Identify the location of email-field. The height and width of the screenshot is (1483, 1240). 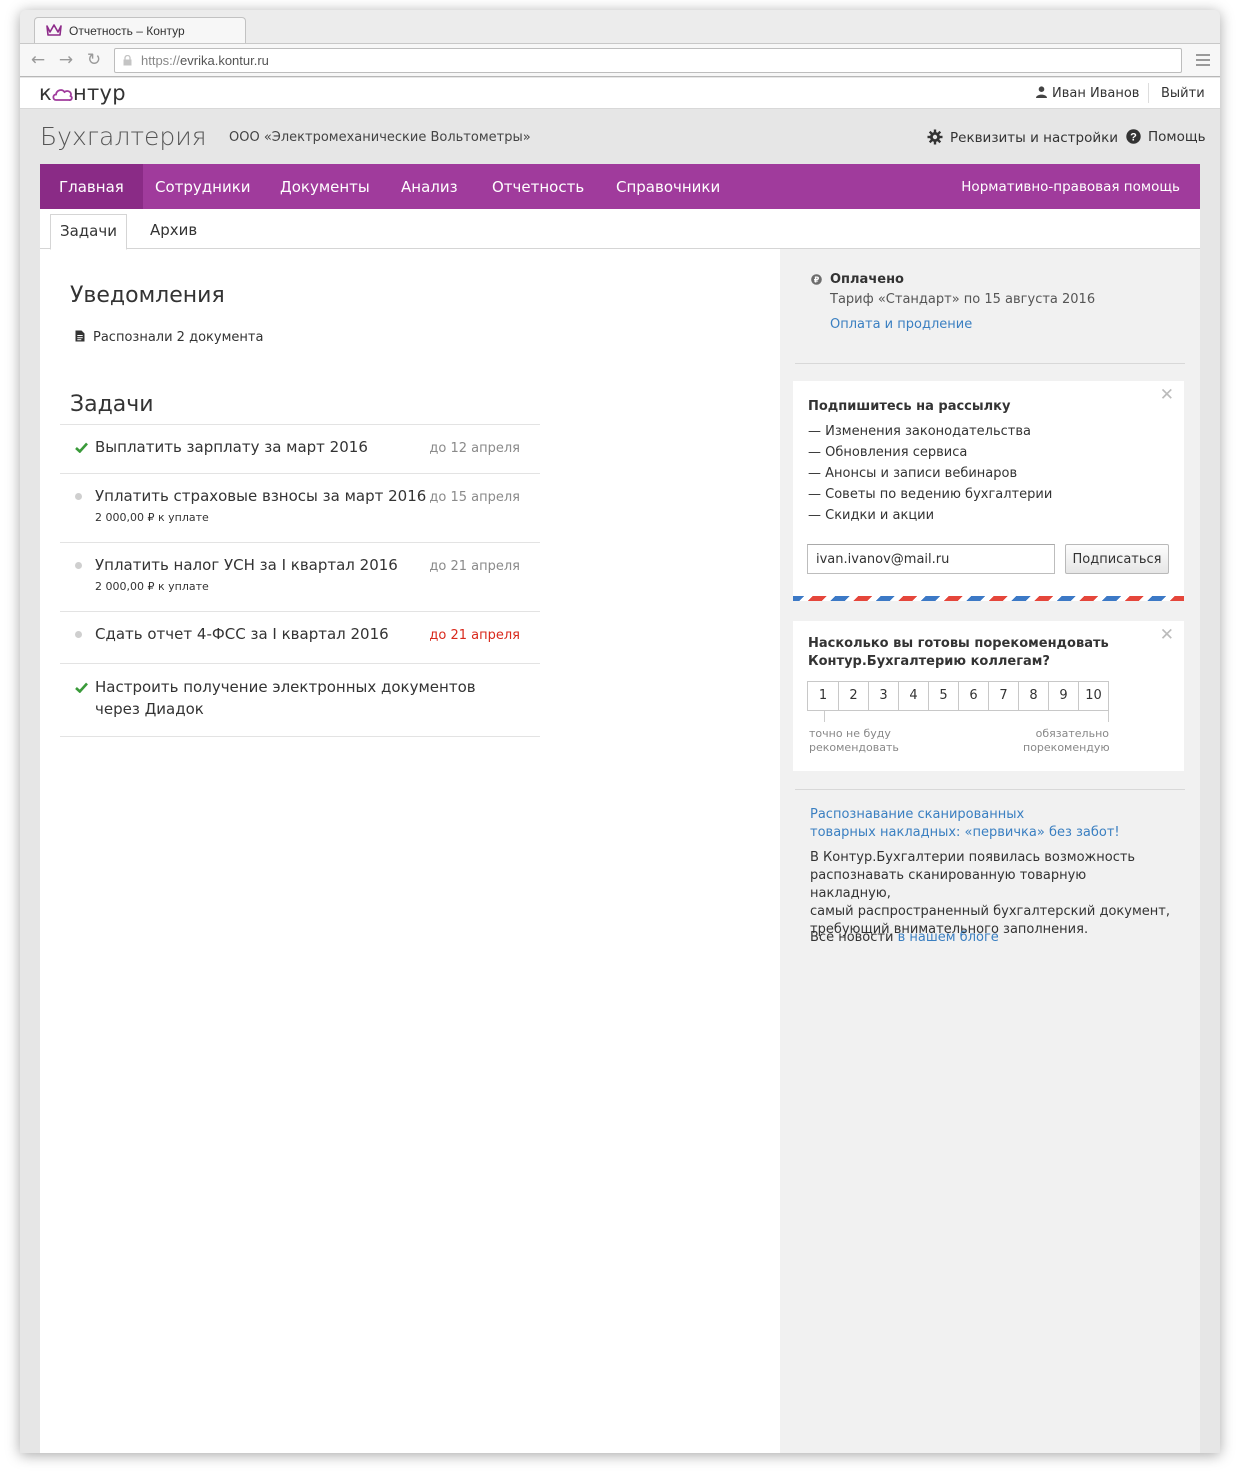
(931, 559).